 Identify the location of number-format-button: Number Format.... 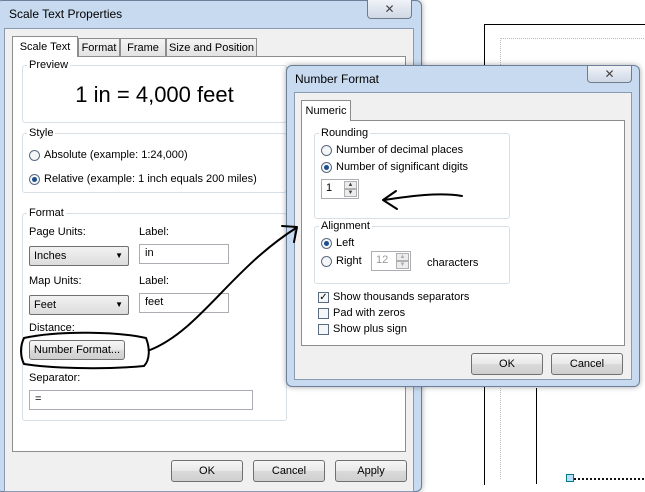
(77, 350).